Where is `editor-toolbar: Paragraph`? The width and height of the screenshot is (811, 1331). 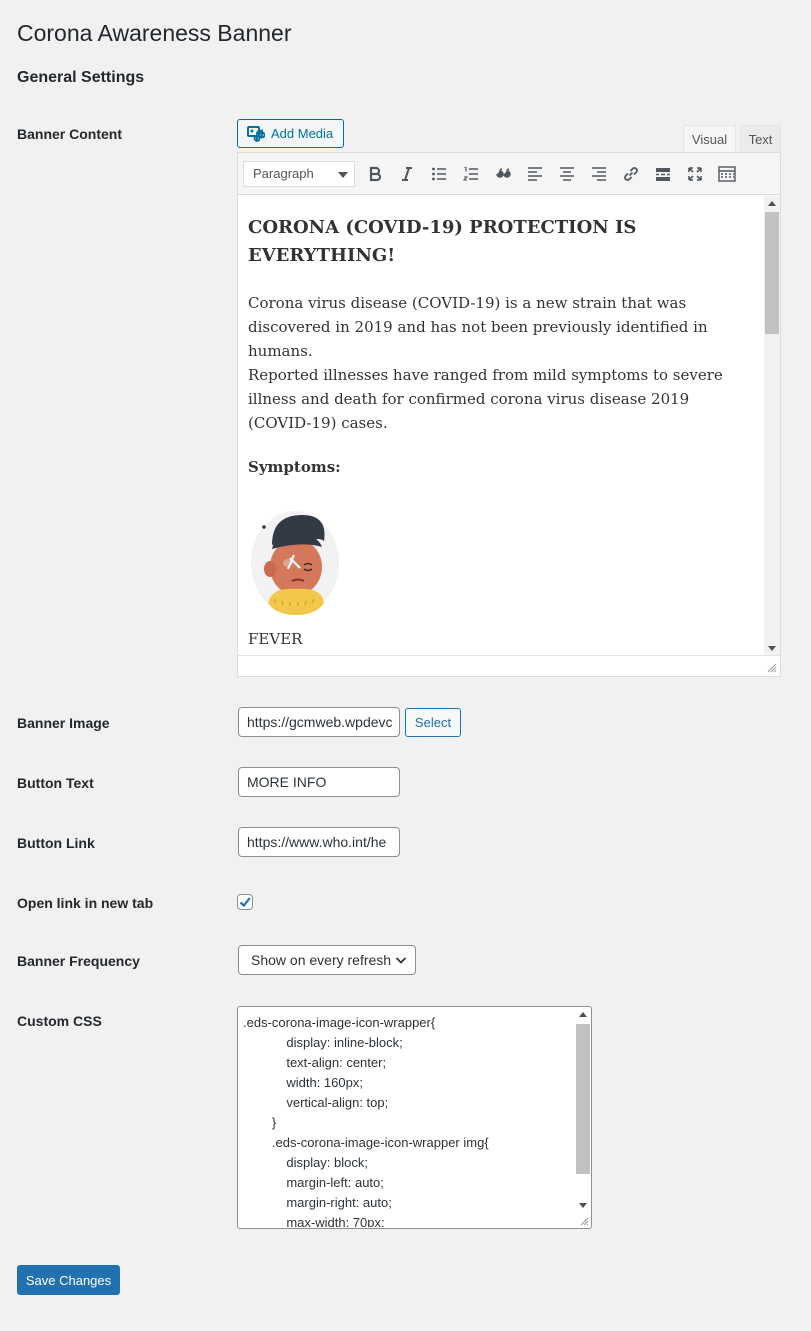 editor-toolbar: Paragraph is located at coordinates (509, 174).